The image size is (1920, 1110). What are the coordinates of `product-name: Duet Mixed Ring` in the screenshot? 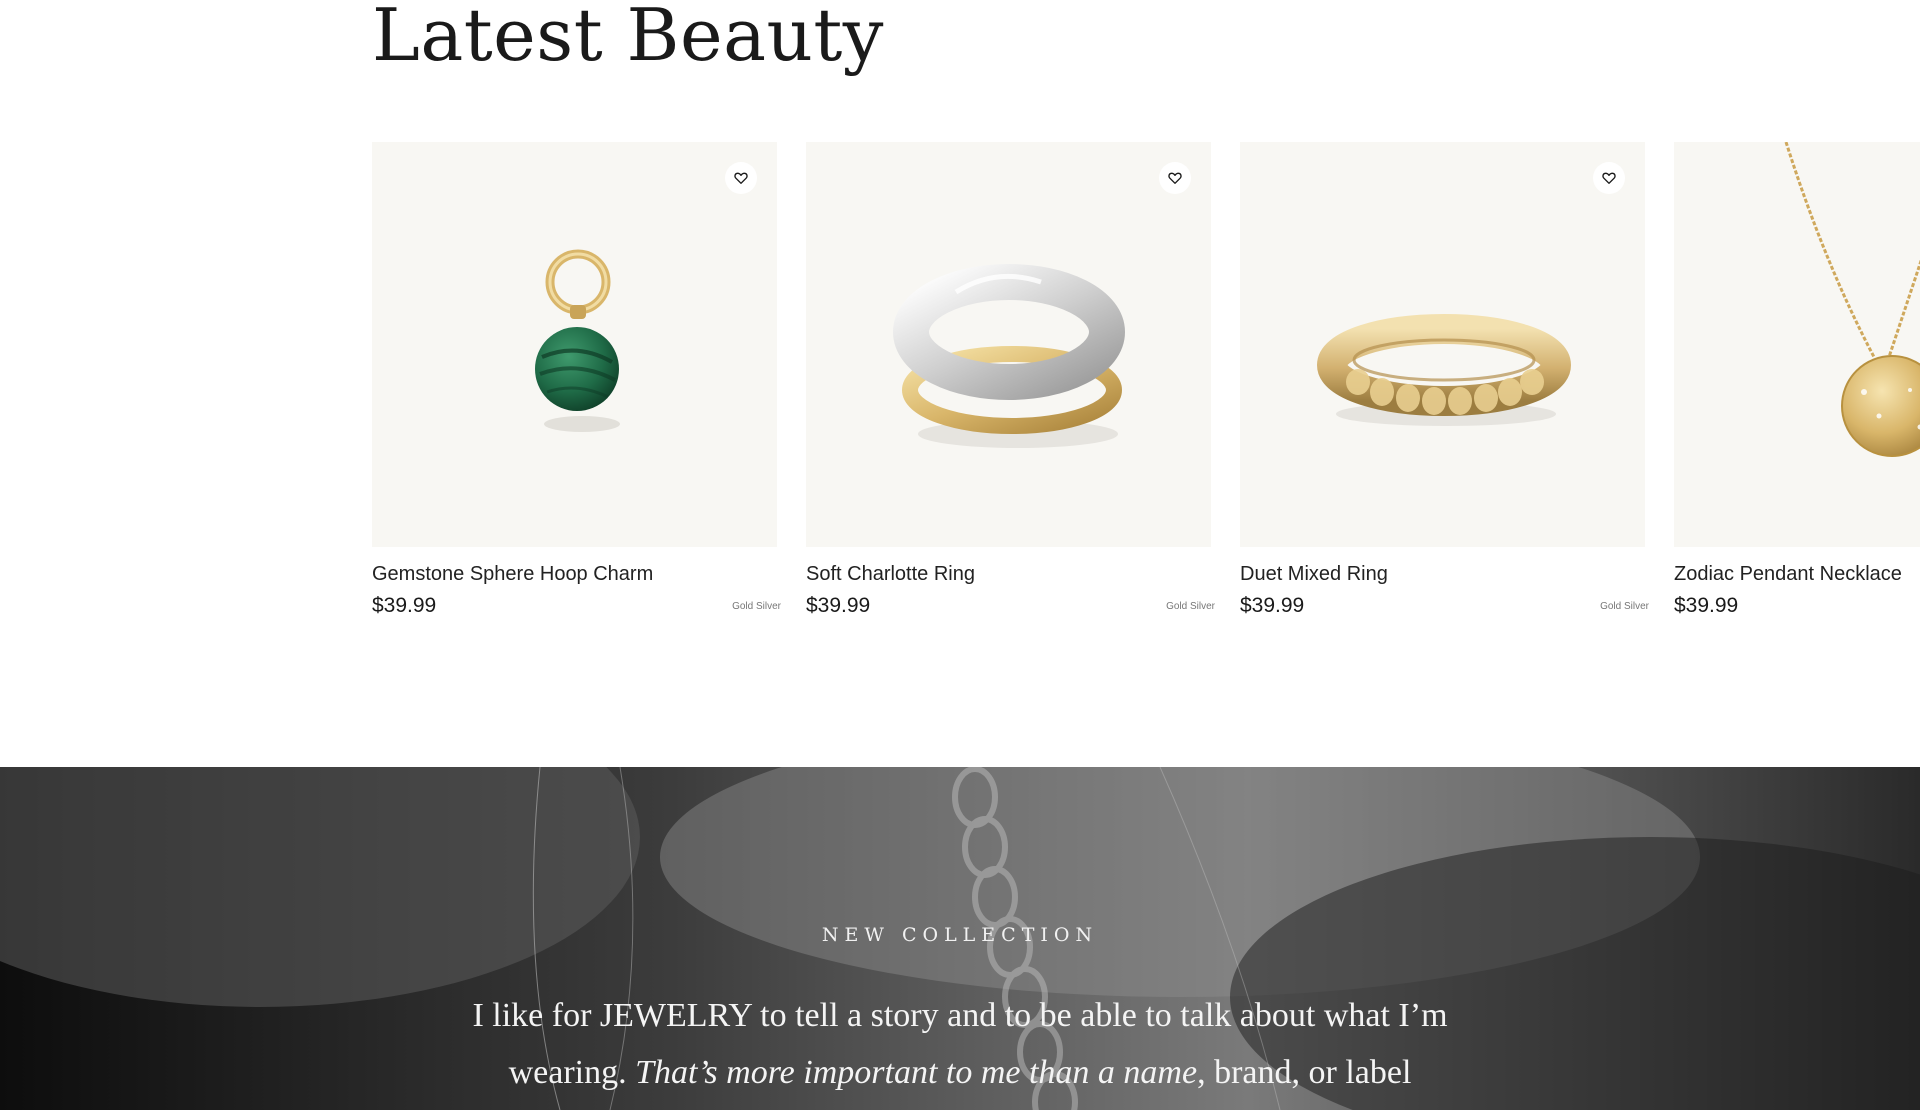 It's located at (1442, 574).